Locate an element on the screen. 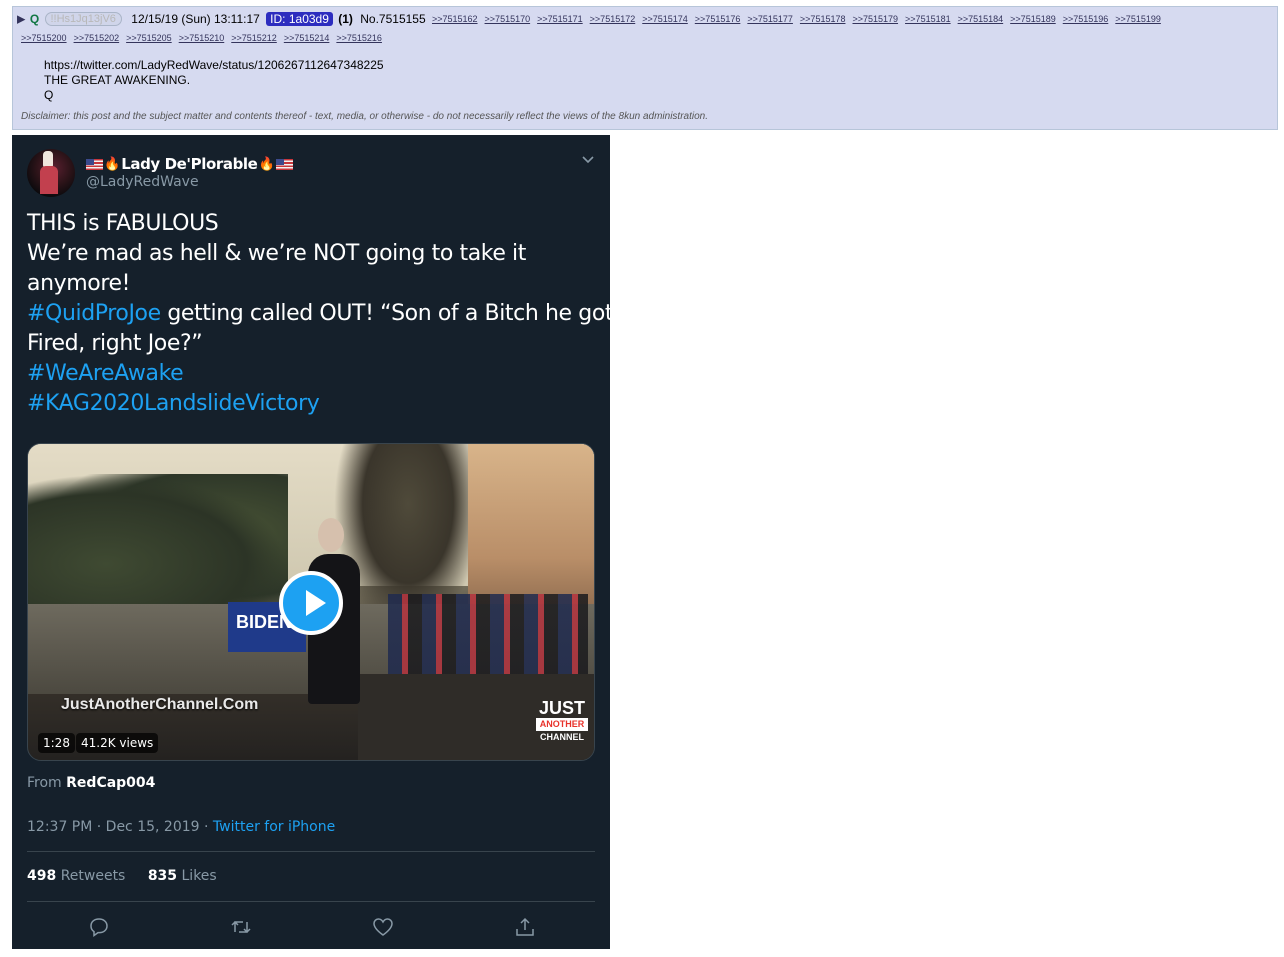 This screenshot has width=1284, height=957. backlink: >>7515184 is located at coordinates (981, 19).